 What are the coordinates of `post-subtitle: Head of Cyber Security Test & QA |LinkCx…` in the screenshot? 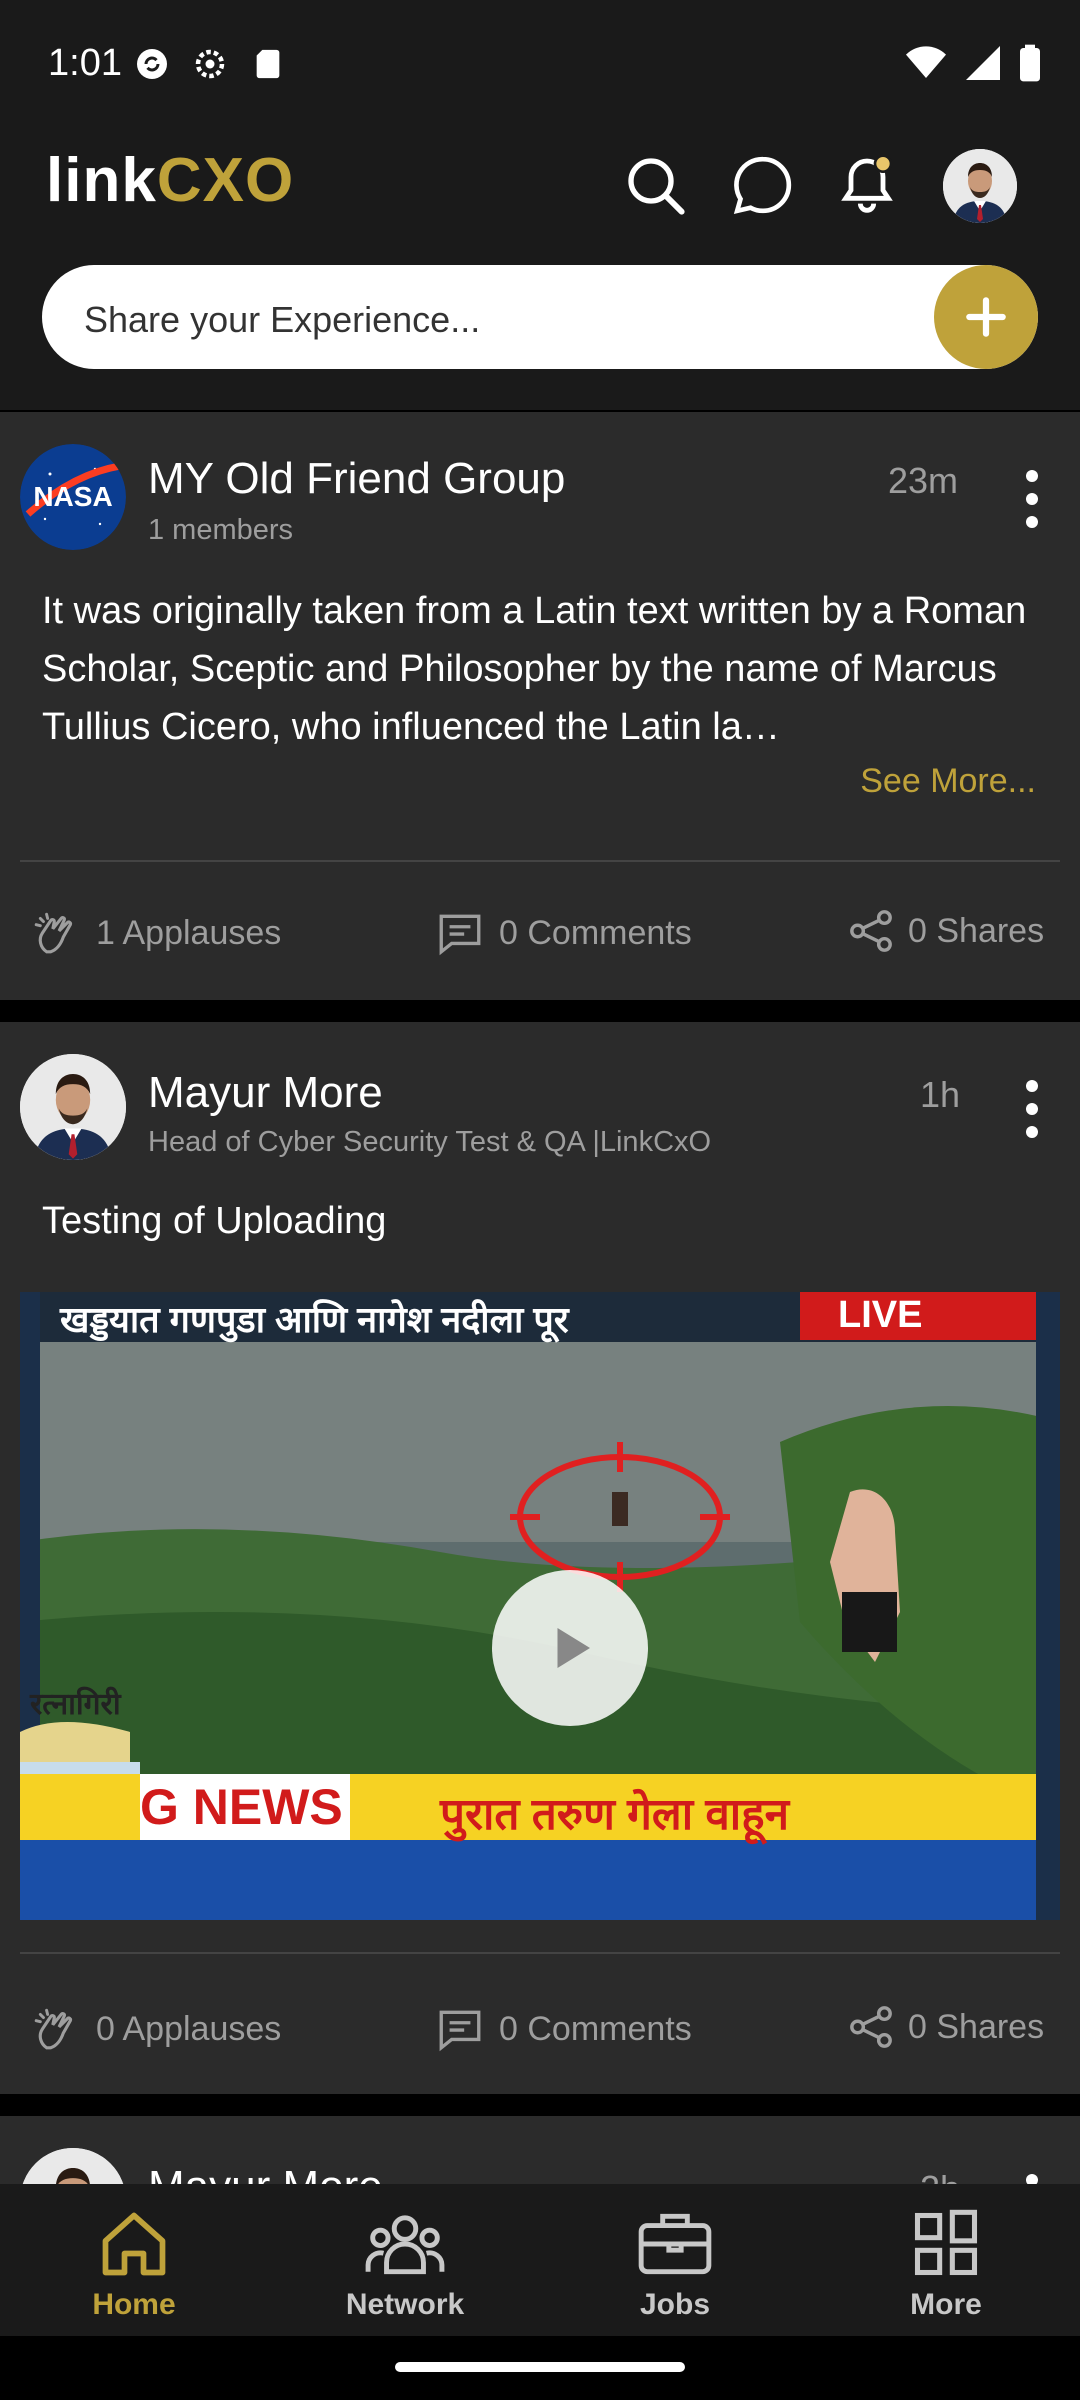 It's located at (430, 1142).